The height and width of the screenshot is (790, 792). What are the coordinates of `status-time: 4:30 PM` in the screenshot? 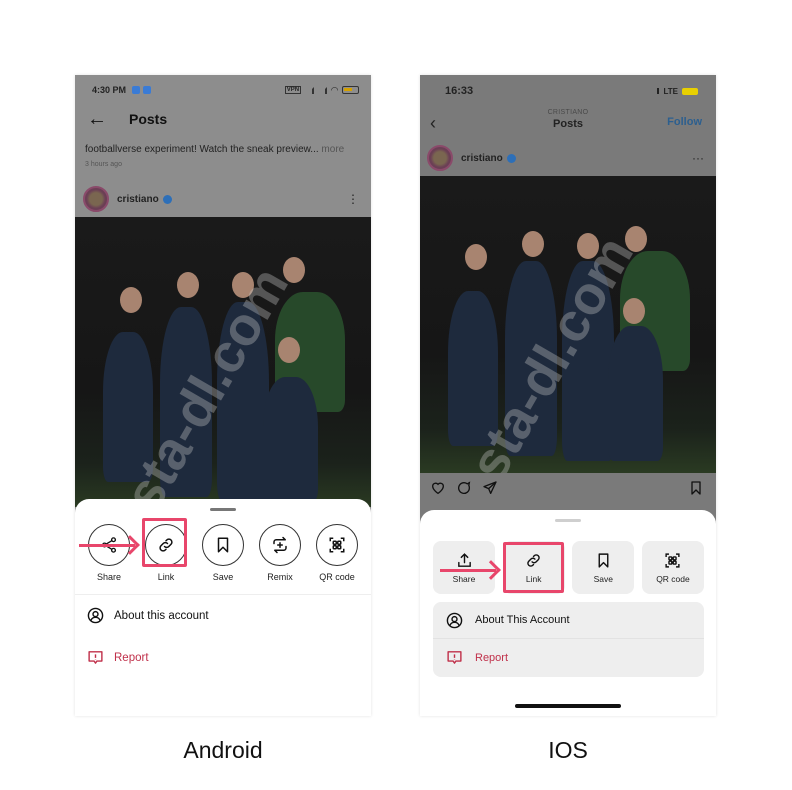 It's located at (109, 90).